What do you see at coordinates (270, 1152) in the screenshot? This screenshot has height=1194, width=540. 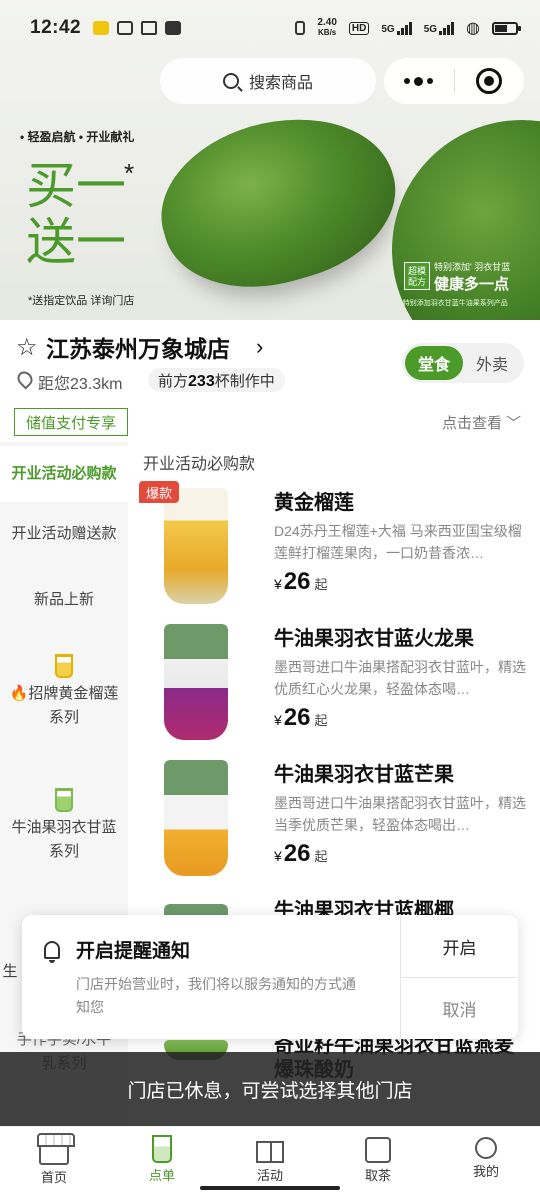 I see `gift-icon` at bounding box center [270, 1152].